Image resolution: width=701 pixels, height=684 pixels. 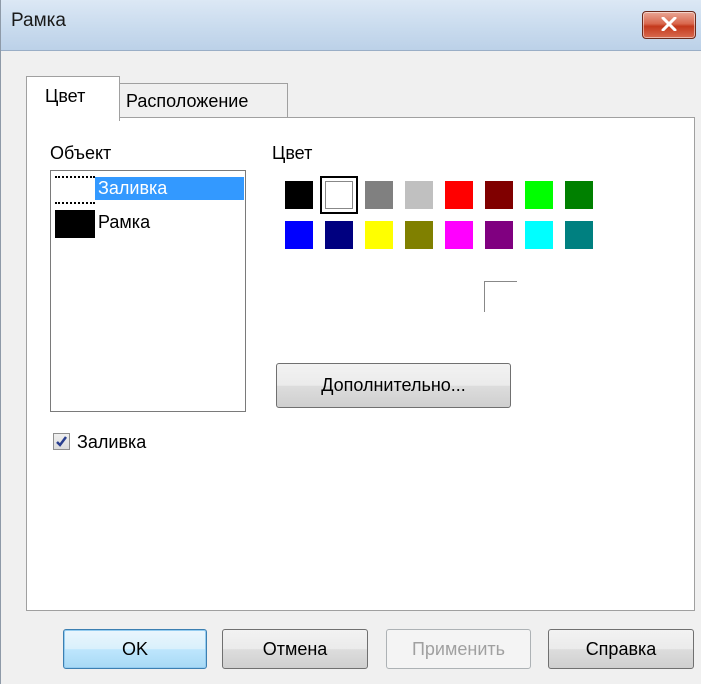 What do you see at coordinates (351, 25) in the screenshot?
I see `title-bar: Рамка` at bounding box center [351, 25].